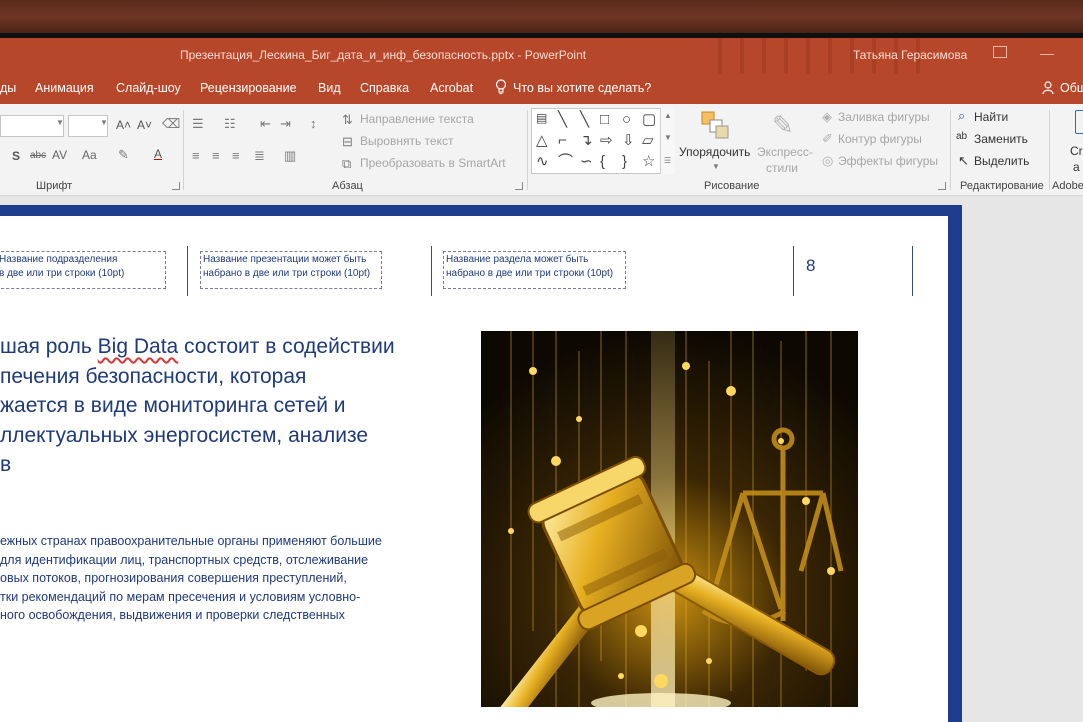  What do you see at coordinates (1076, 151) in the screenshot?
I see `create-pdf-button: Cre` at bounding box center [1076, 151].